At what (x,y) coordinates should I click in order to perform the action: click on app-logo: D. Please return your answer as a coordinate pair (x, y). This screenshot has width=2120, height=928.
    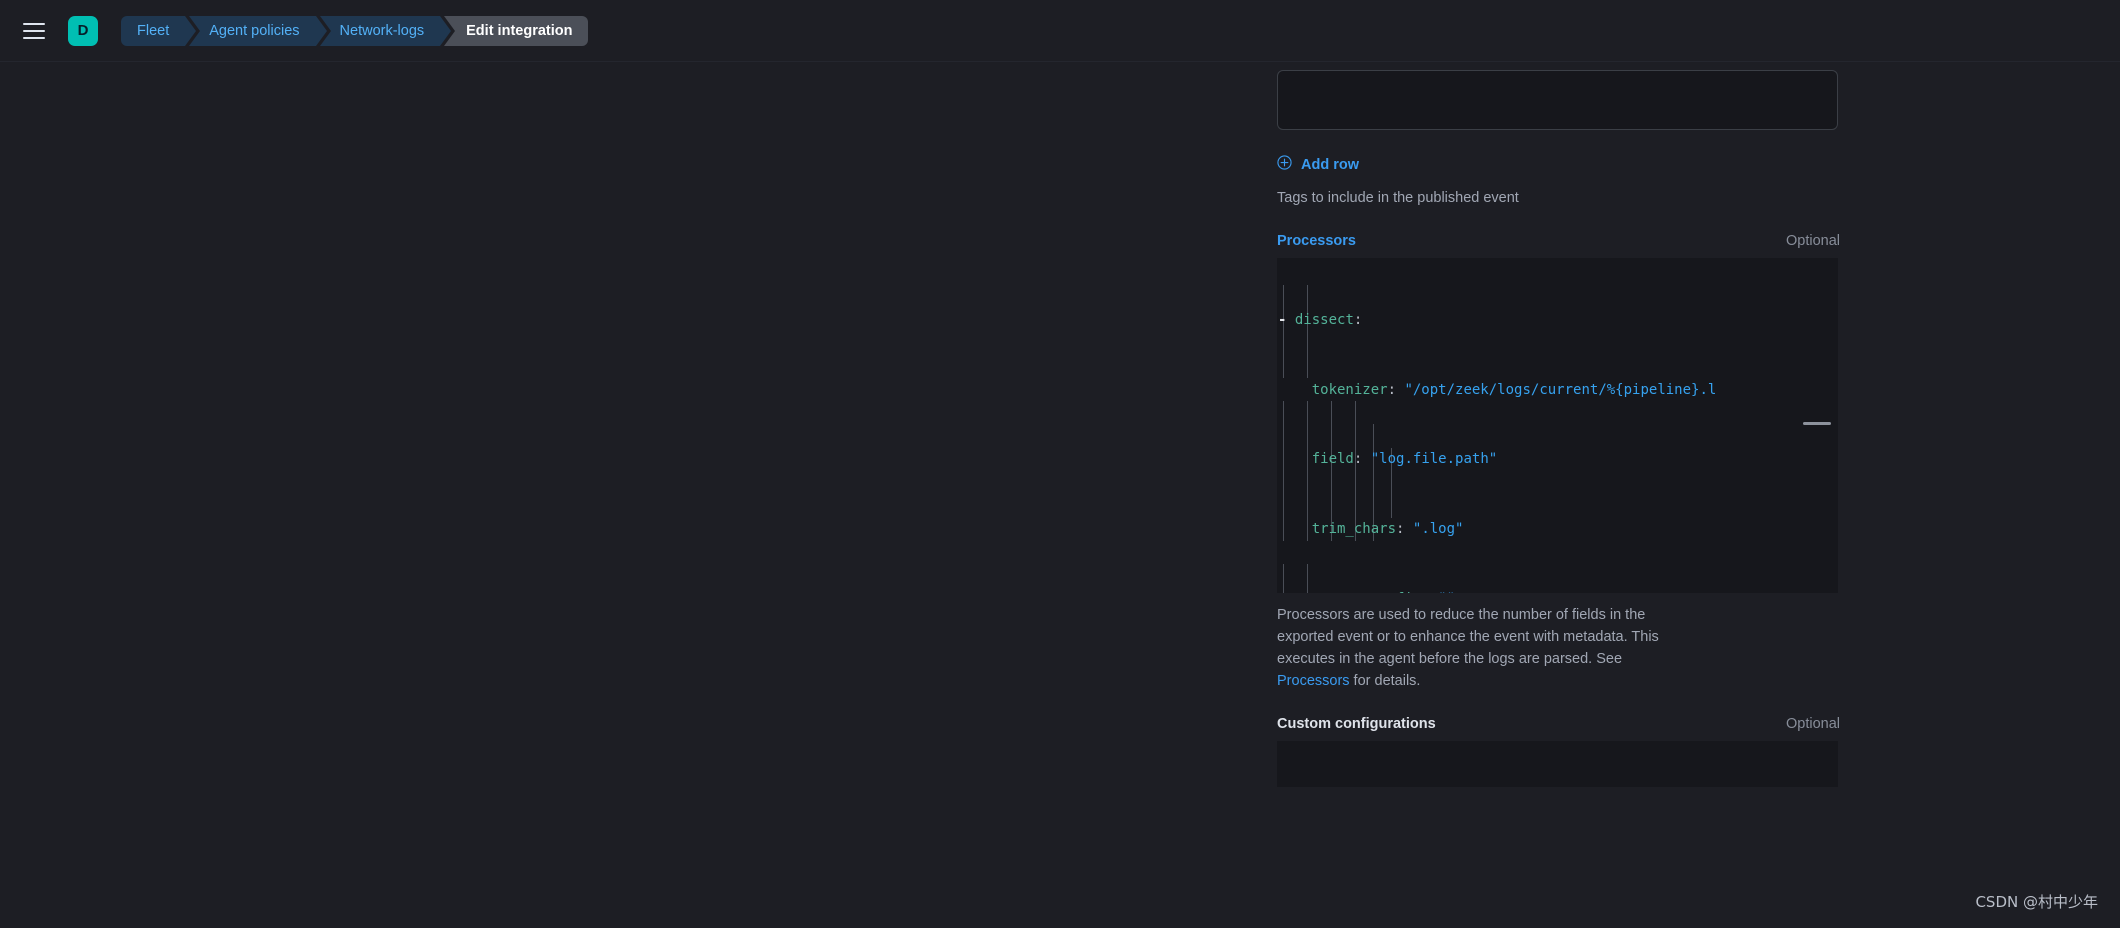
    Looking at the image, I should click on (83, 30).